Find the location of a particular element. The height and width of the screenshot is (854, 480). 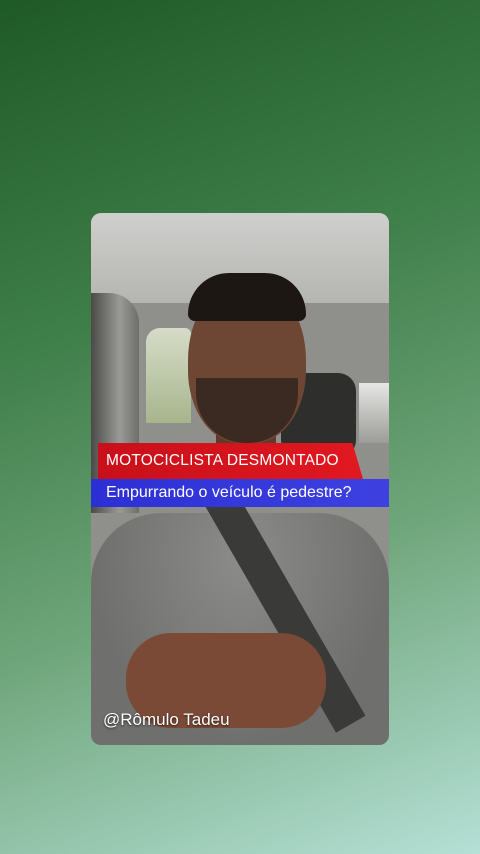

car-side-window is located at coordinates (168, 375).